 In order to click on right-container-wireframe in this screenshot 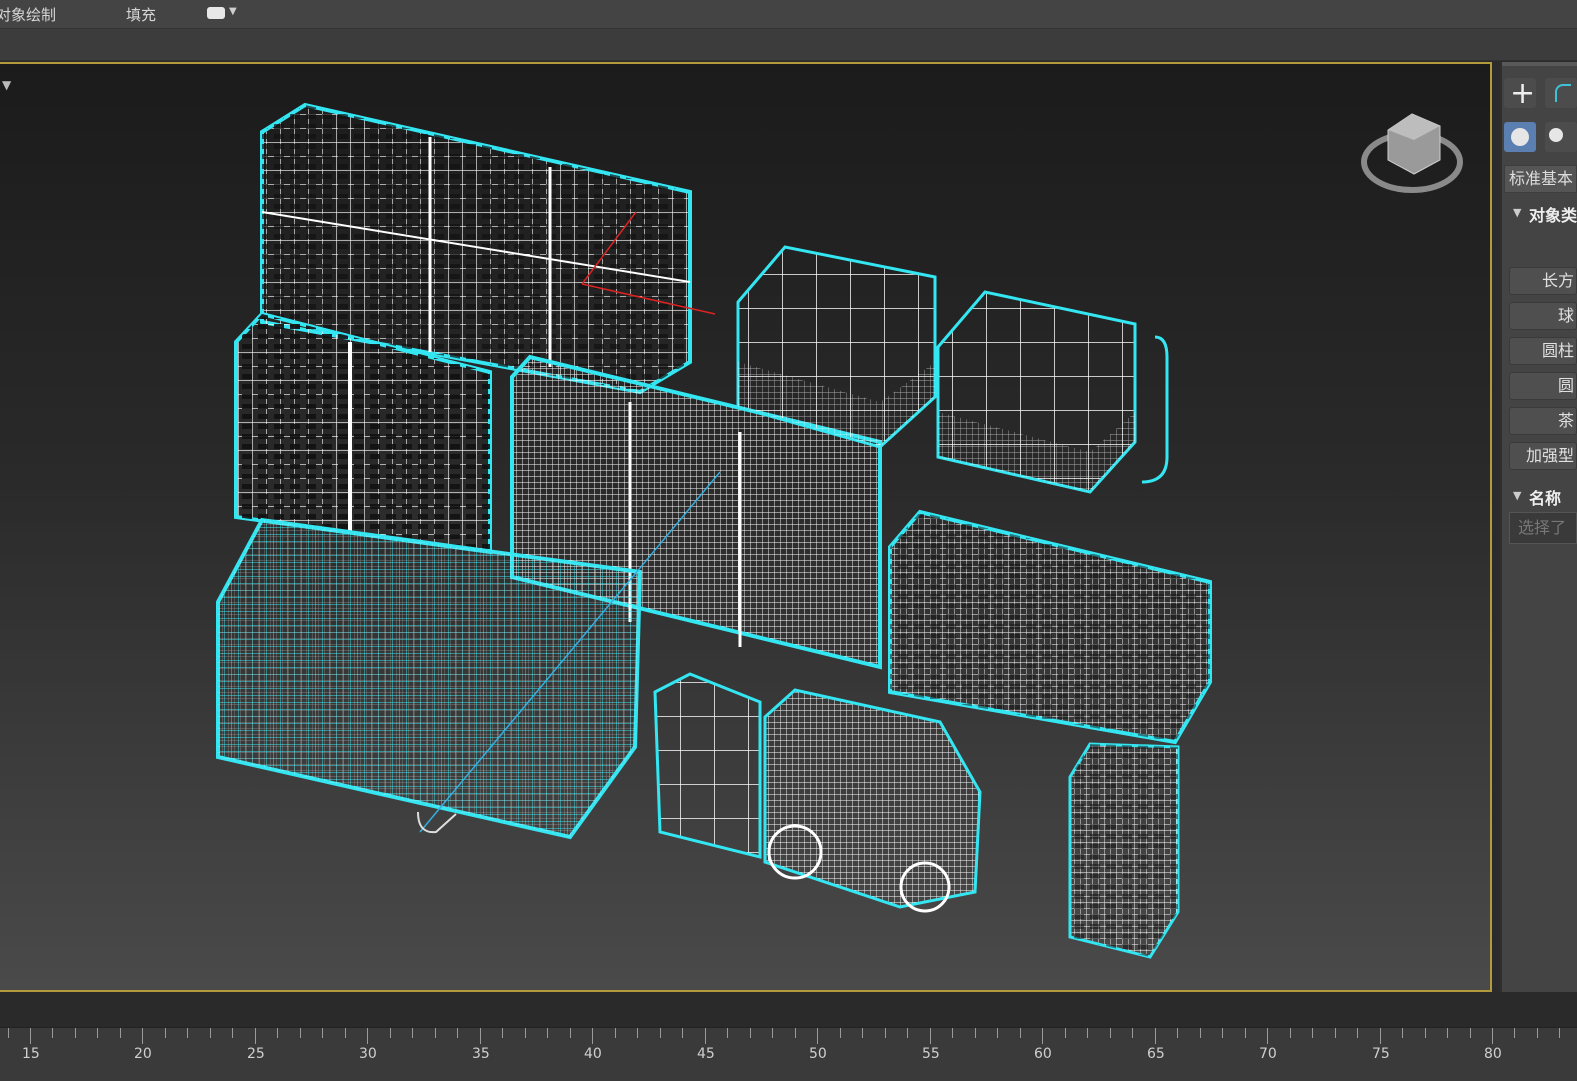, I will do `click(1050, 627)`.